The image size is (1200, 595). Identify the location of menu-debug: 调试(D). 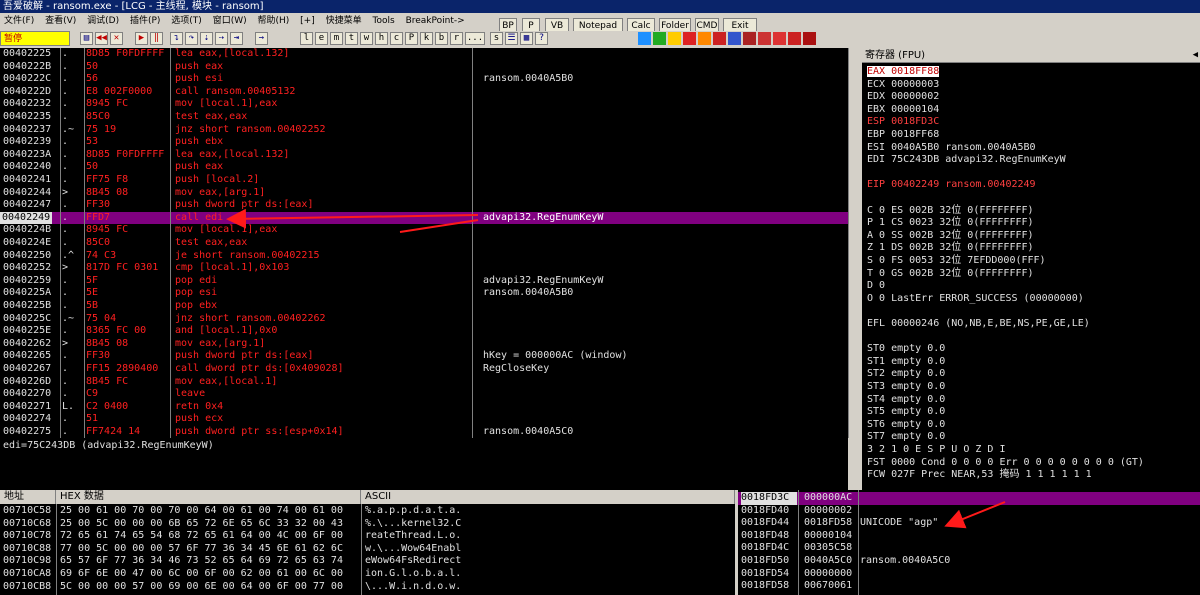
(103, 21).